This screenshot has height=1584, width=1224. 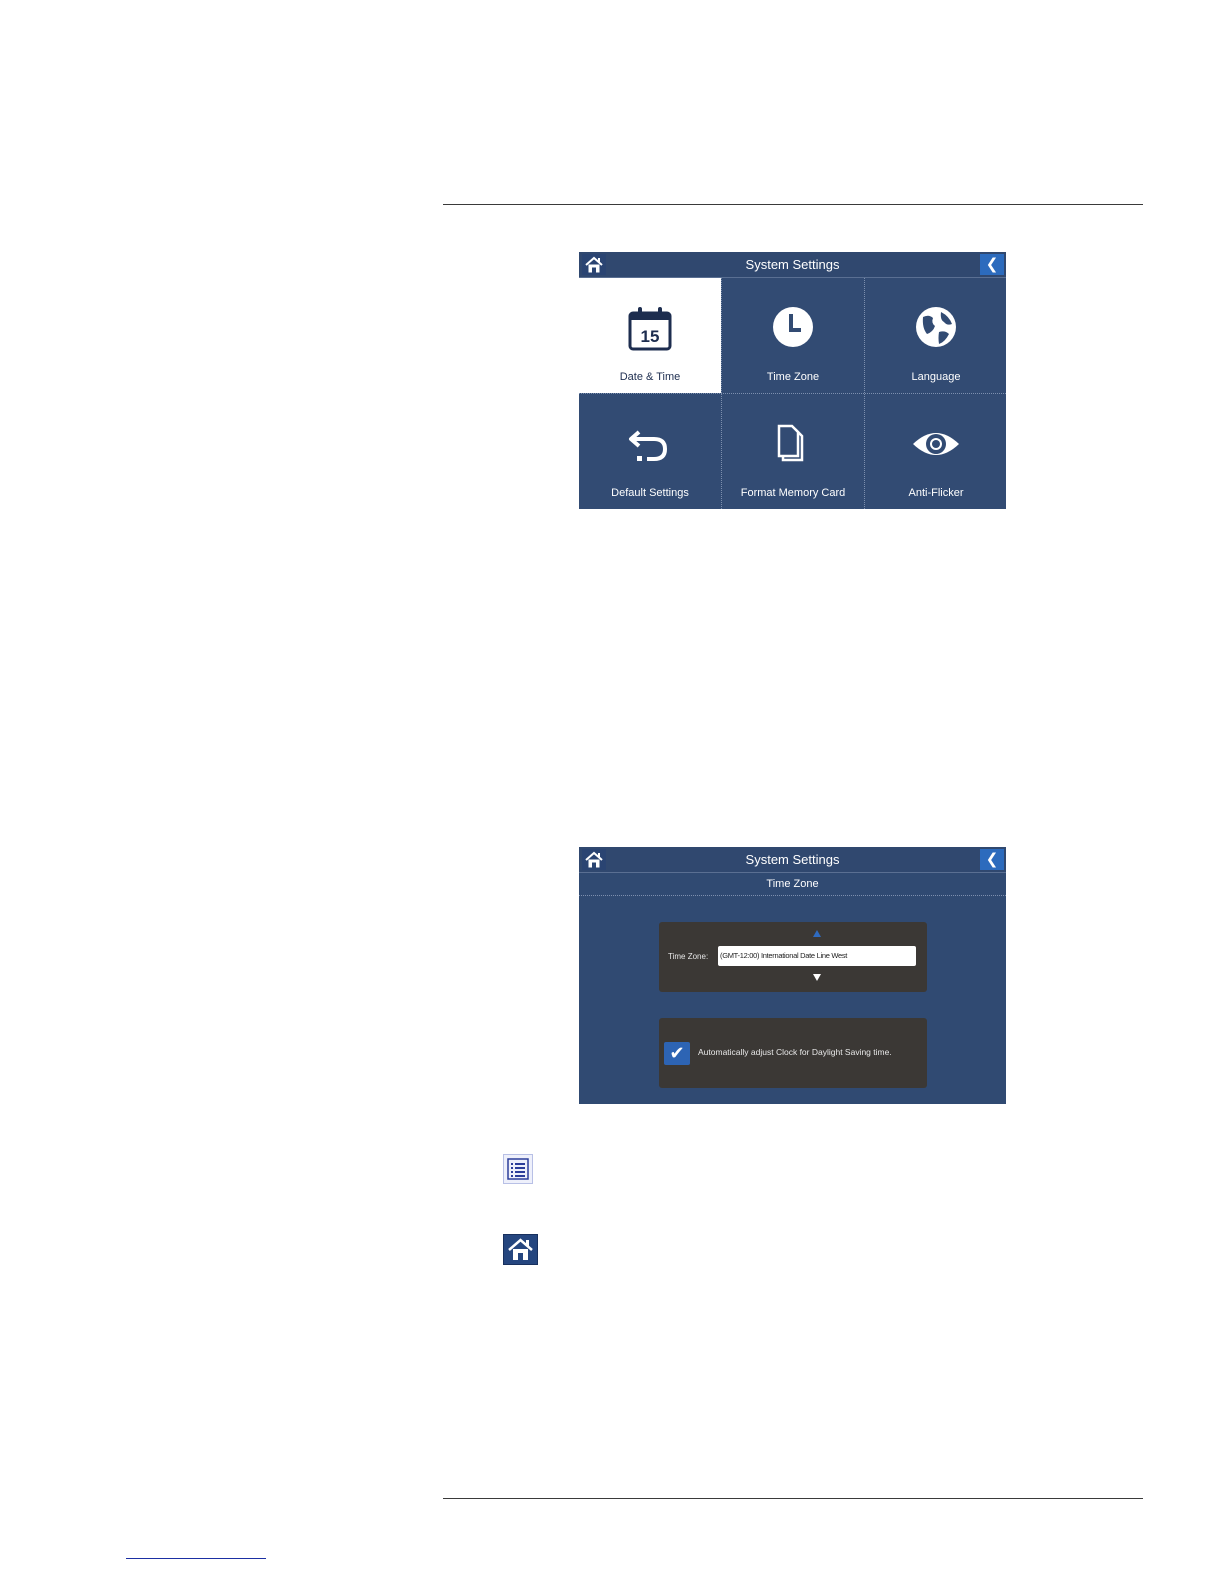 What do you see at coordinates (936, 377) in the screenshot?
I see `tile-label: Language` at bounding box center [936, 377].